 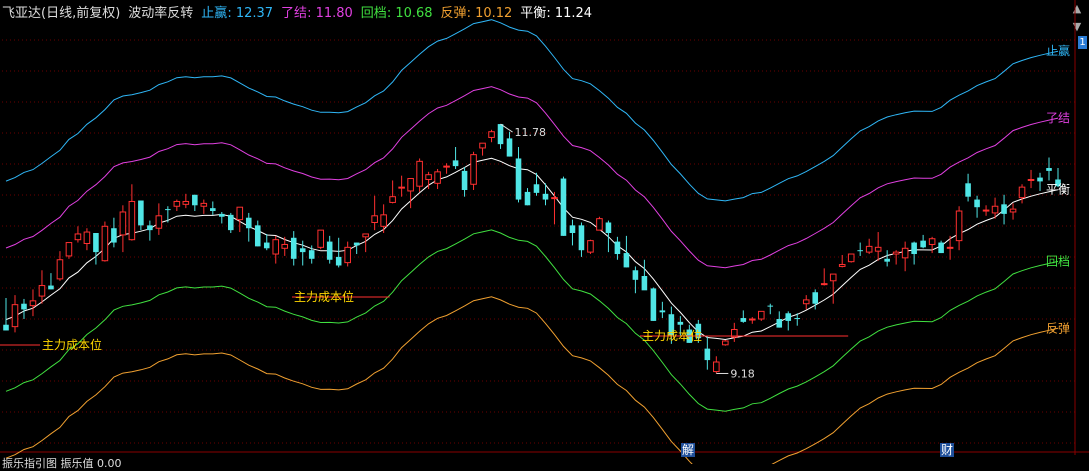 What do you see at coordinates (1058, 50) in the screenshot?
I see `right-label: 止赢` at bounding box center [1058, 50].